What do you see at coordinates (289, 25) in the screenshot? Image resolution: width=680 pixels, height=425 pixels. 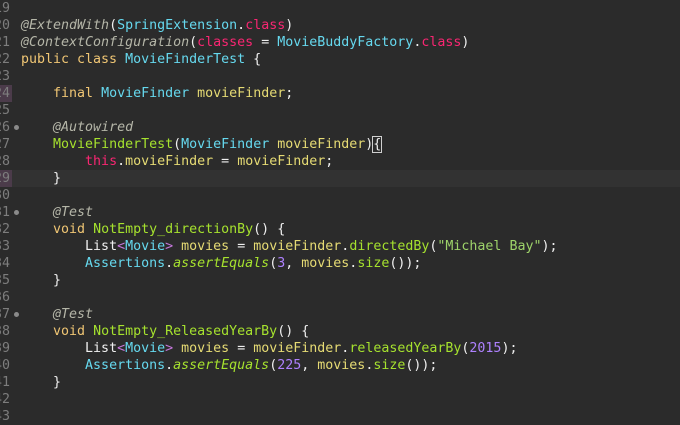 I see `code-token: )` at bounding box center [289, 25].